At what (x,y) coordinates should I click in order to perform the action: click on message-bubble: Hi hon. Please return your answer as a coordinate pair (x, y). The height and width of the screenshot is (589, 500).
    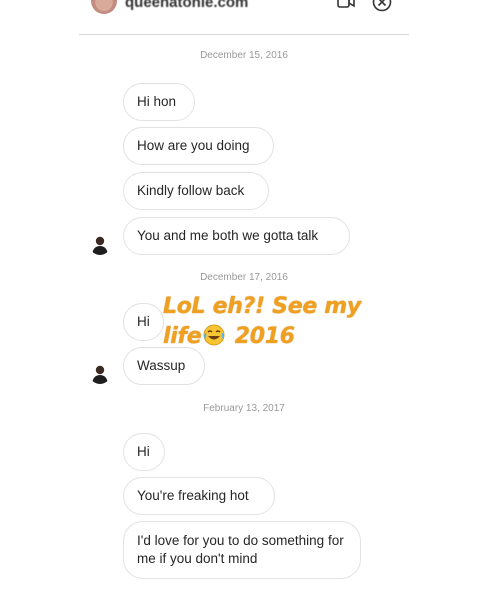
    Looking at the image, I should click on (159, 102).